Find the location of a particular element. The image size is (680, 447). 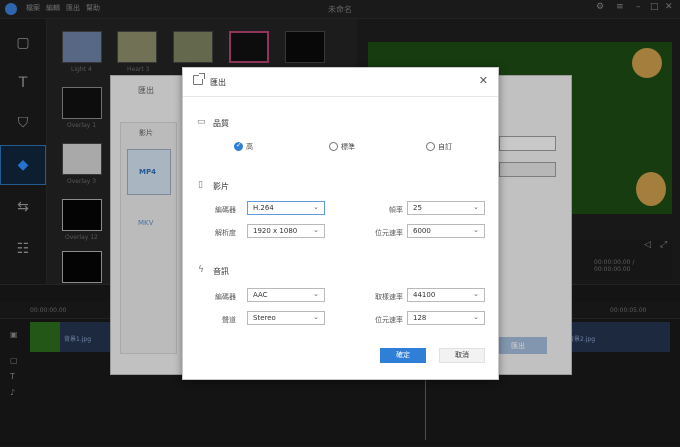

ok-button: 確定 is located at coordinates (403, 355).